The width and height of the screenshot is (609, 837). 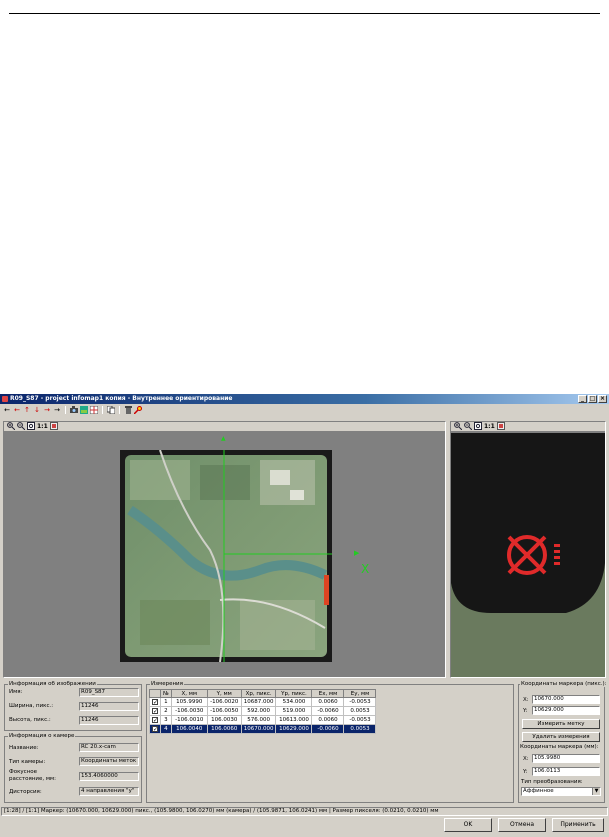 What do you see at coordinates (23, 772) in the screenshot?
I see `focal-label-line1: Фокусное` at bounding box center [23, 772].